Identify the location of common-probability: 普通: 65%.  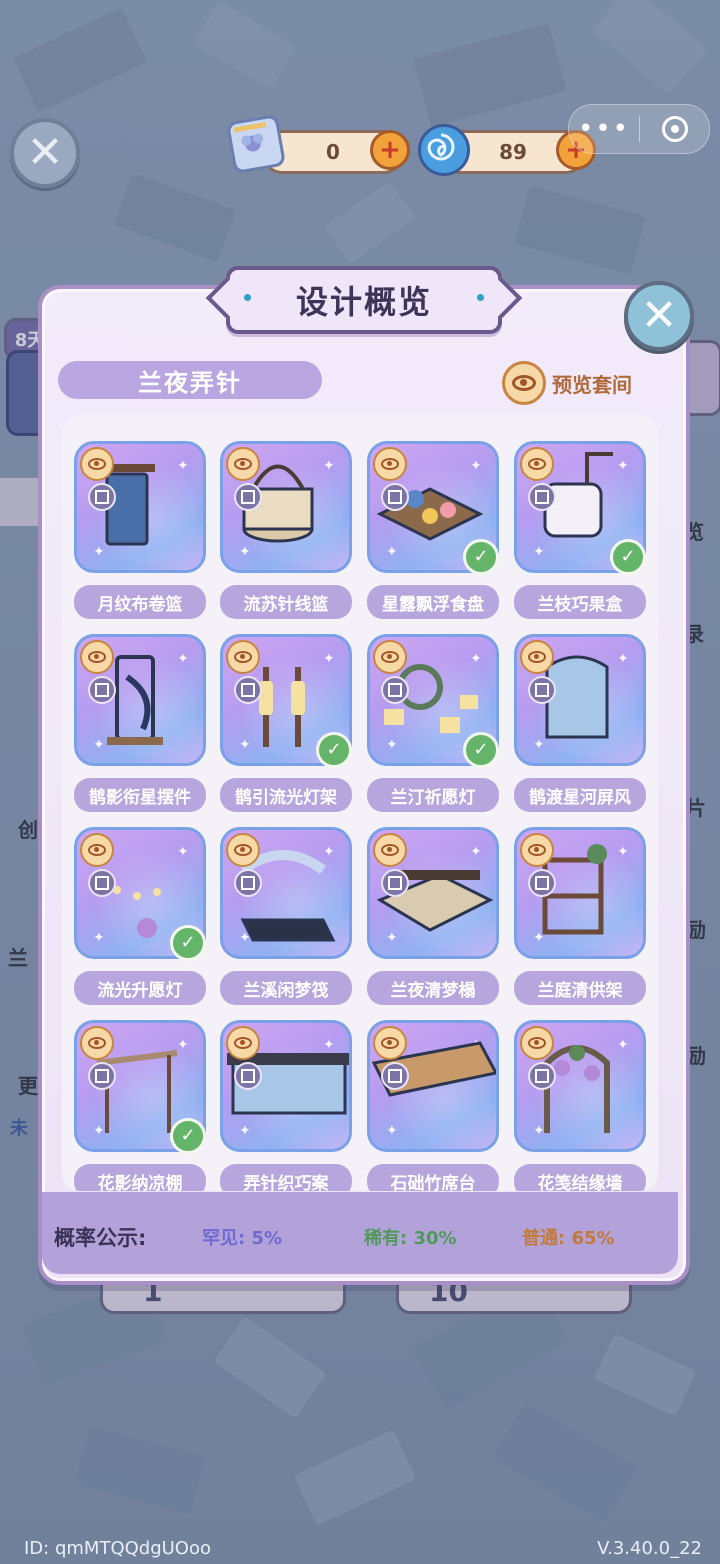
(568, 1238).